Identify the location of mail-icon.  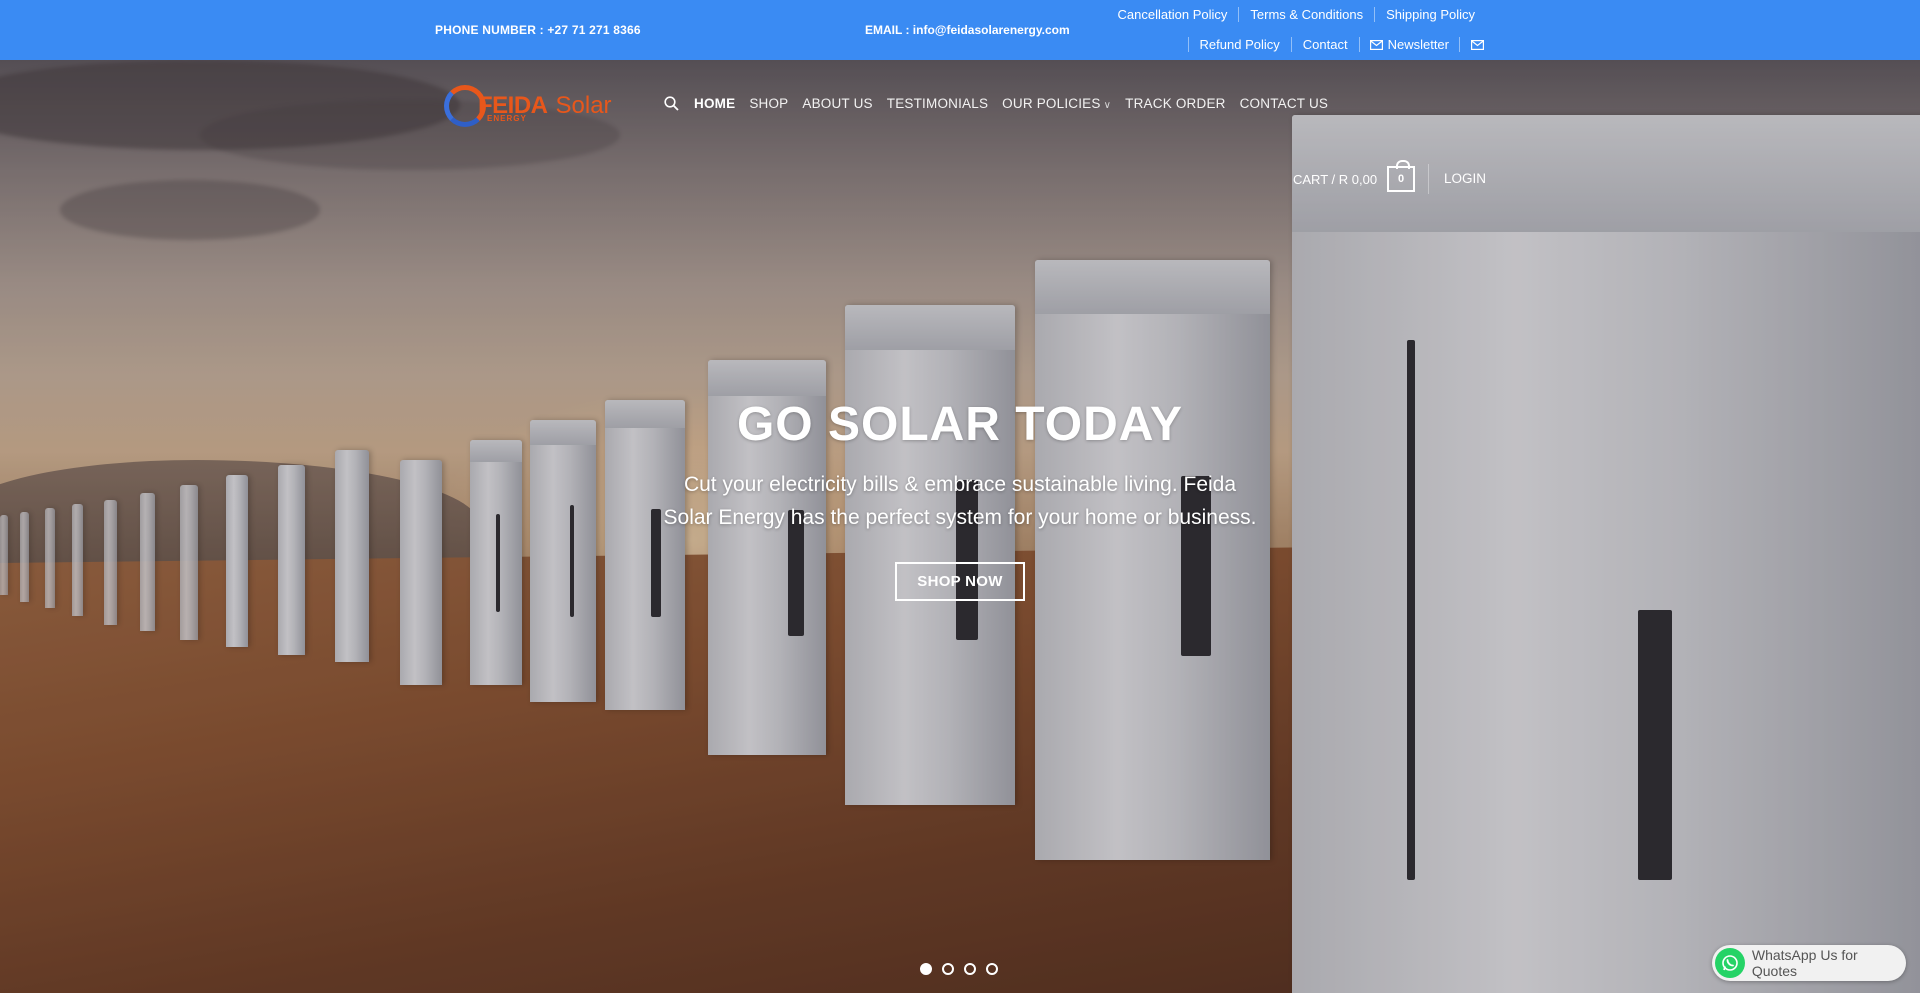
(1477, 44).